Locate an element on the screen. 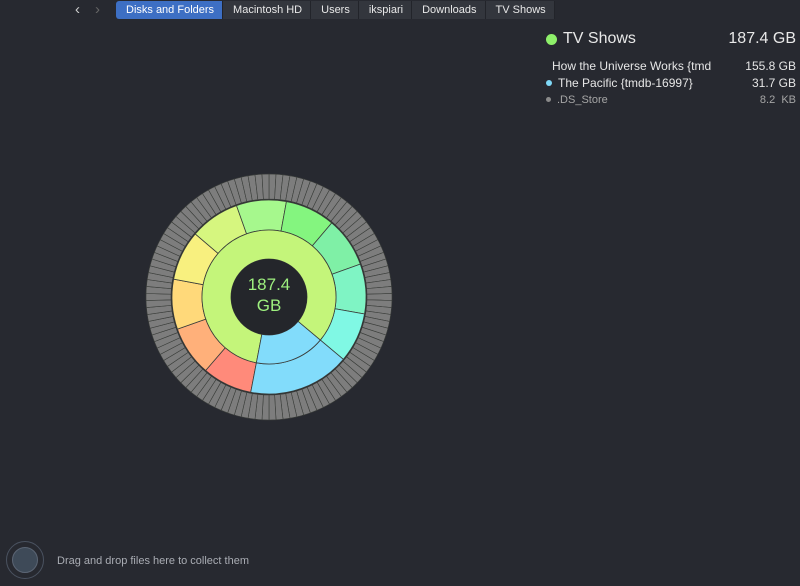 This screenshot has height=586, width=800. zoom-button is located at coordinates (44, 9).